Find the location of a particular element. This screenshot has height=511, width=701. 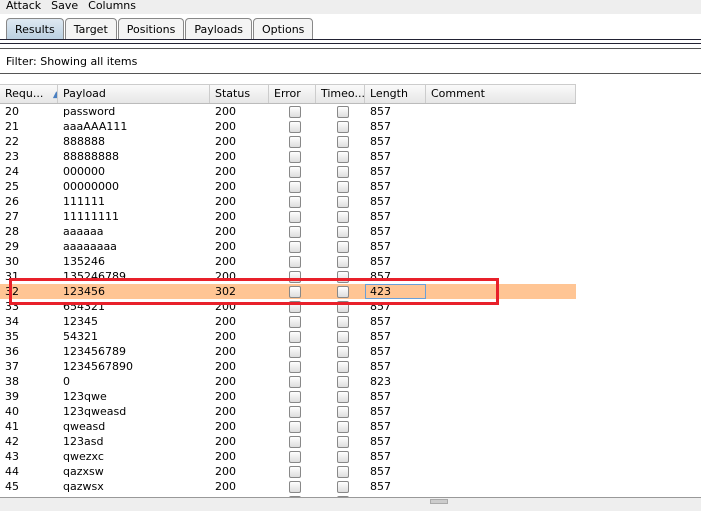

table-row: 30 135246 200 857 is located at coordinates (288, 261).